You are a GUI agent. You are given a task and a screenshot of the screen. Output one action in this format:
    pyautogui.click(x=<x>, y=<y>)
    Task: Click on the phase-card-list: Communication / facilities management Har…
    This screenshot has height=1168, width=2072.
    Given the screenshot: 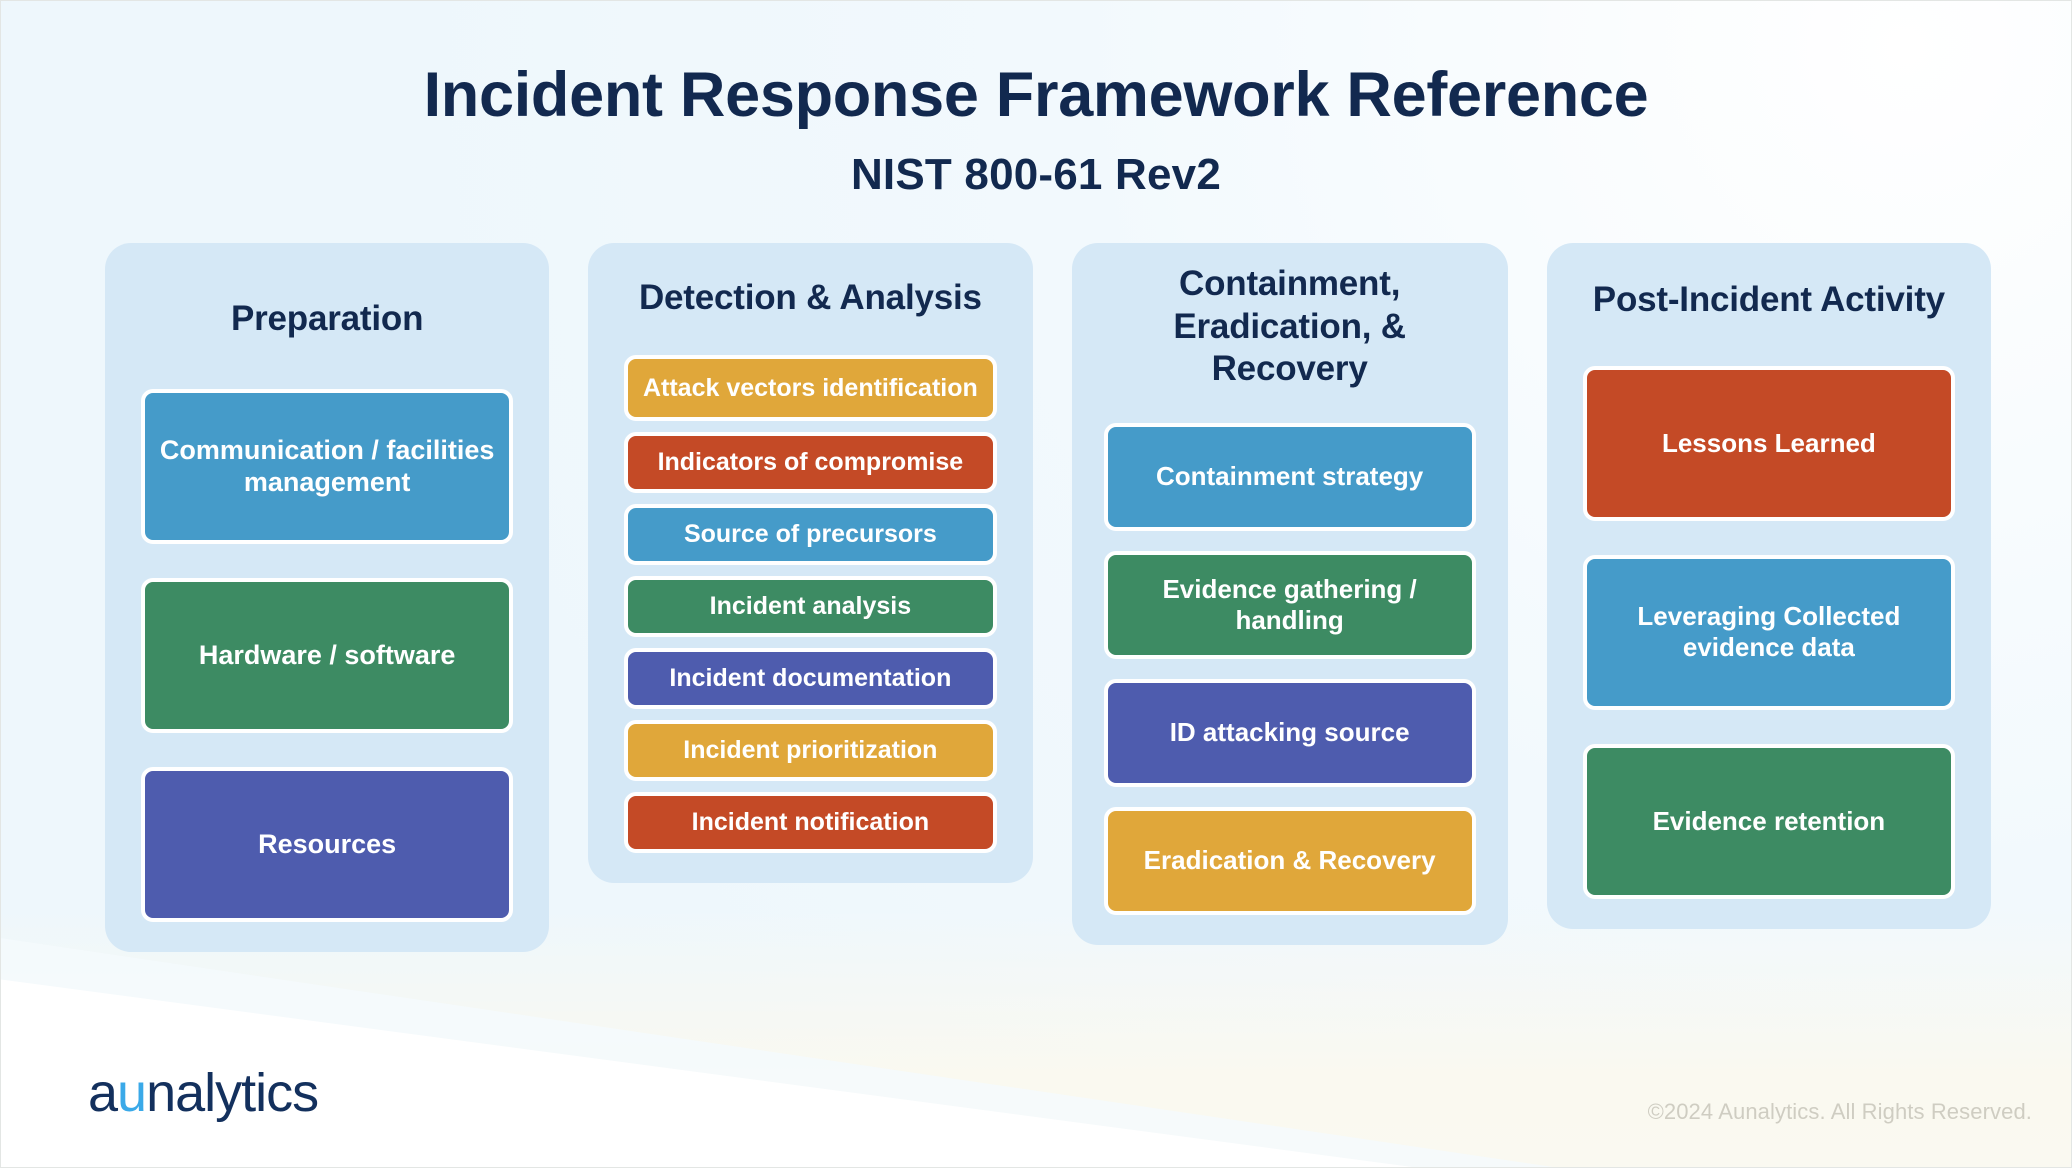 What is the action you would take?
    pyautogui.click(x=327, y=655)
    